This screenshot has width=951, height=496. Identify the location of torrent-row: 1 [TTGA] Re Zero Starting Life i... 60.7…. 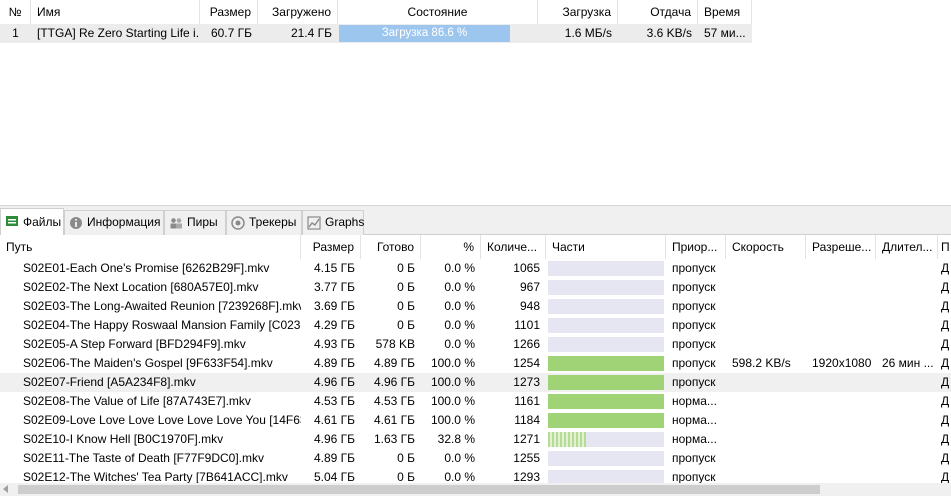
(376, 33).